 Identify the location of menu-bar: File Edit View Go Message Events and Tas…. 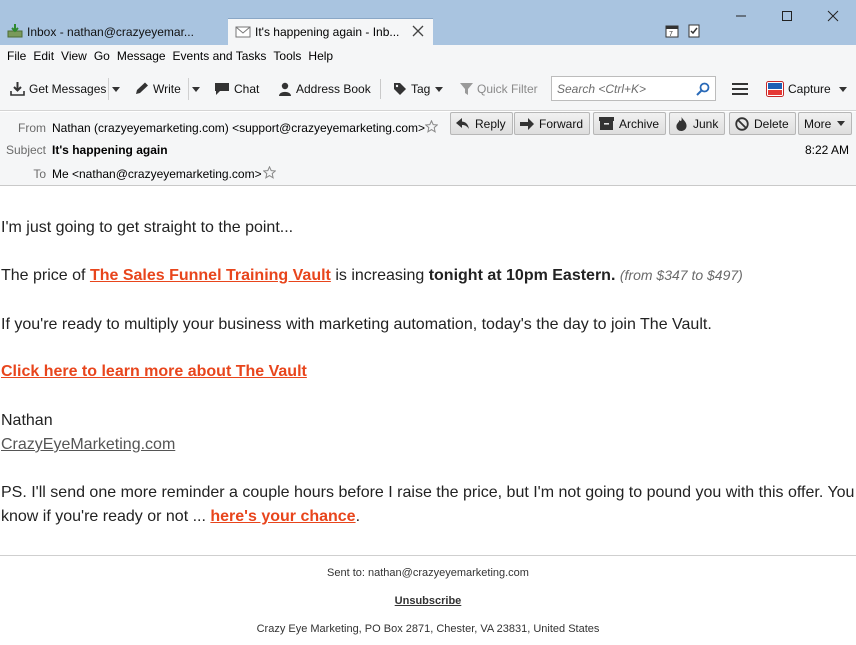
(428, 56).